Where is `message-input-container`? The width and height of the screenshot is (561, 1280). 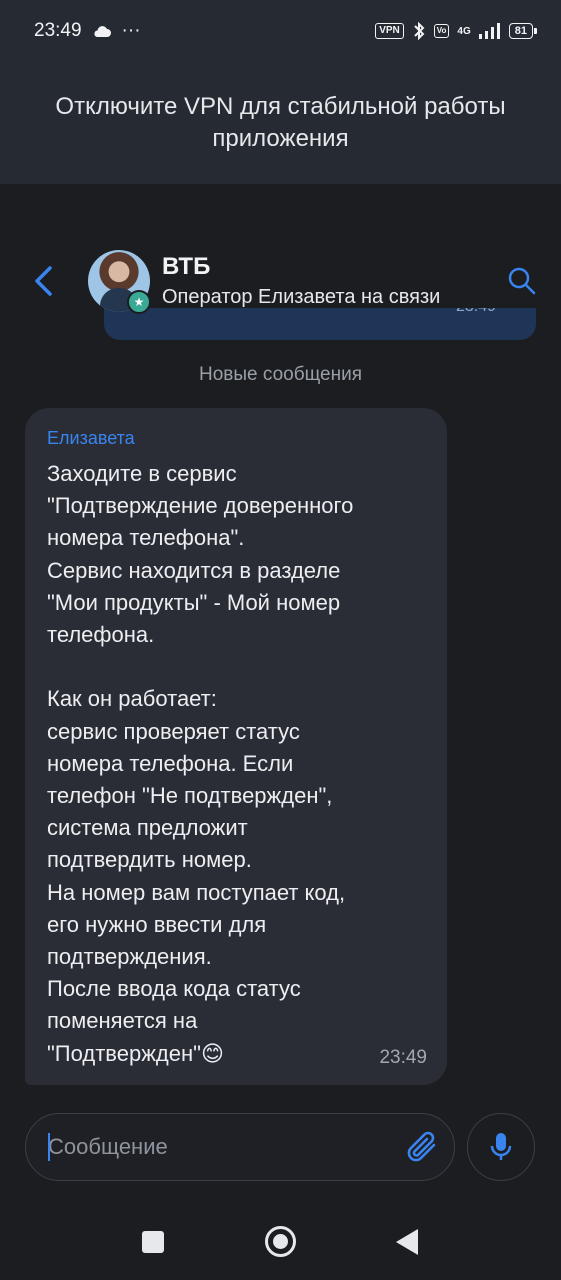 message-input-container is located at coordinates (240, 1147).